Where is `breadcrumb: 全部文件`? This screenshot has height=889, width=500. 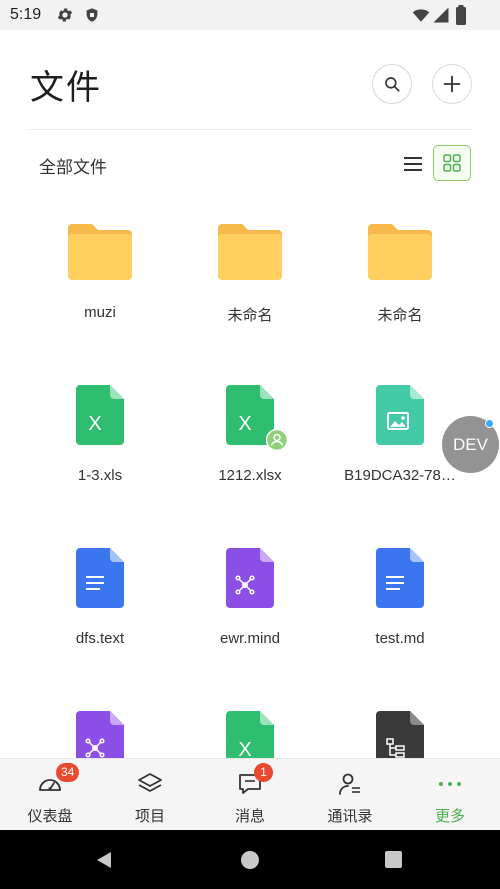
breadcrumb: 全部文件 is located at coordinates (73, 165).